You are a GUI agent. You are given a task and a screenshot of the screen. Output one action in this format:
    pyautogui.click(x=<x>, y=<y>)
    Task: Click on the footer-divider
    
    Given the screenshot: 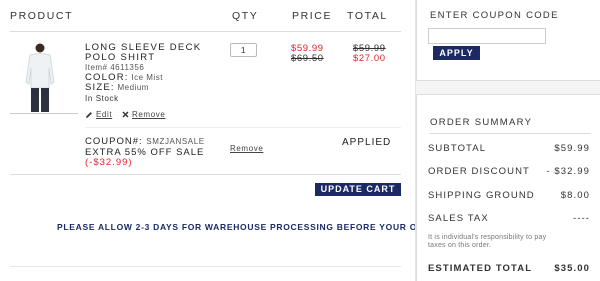 What is the action you would take?
    pyautogui.click(x=205, y=266)
    